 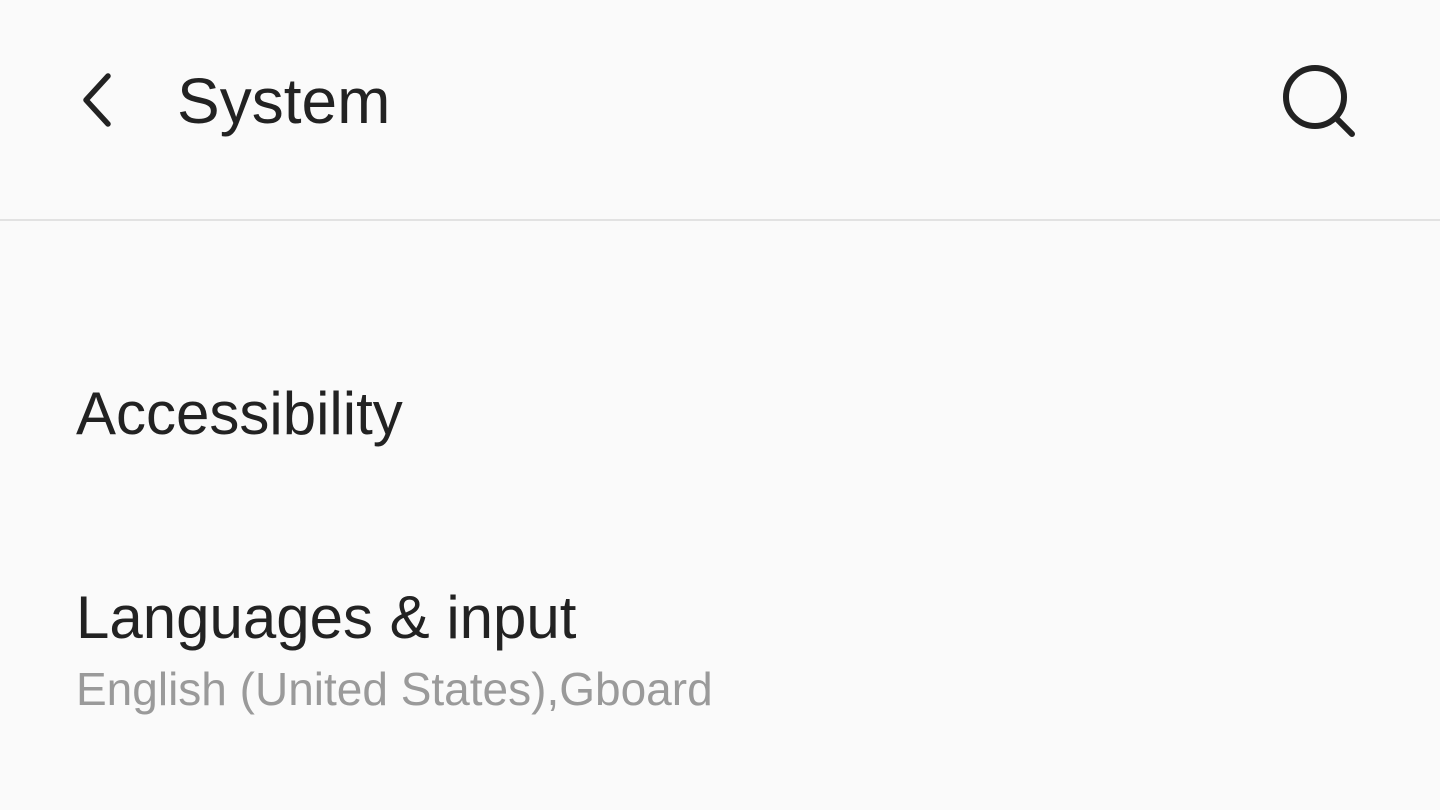 What do you see at coordinates (284, 101) in the screenshot?
I see `page-title: System` at bounding box center [284, 101].